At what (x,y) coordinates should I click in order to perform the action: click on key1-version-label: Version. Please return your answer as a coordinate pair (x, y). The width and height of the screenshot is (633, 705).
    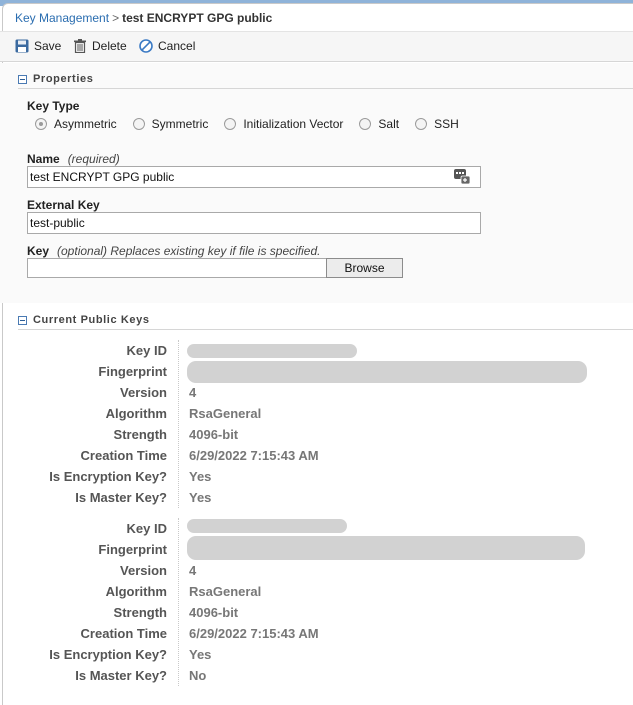
    Looking at the image, I should click on (143, 392).